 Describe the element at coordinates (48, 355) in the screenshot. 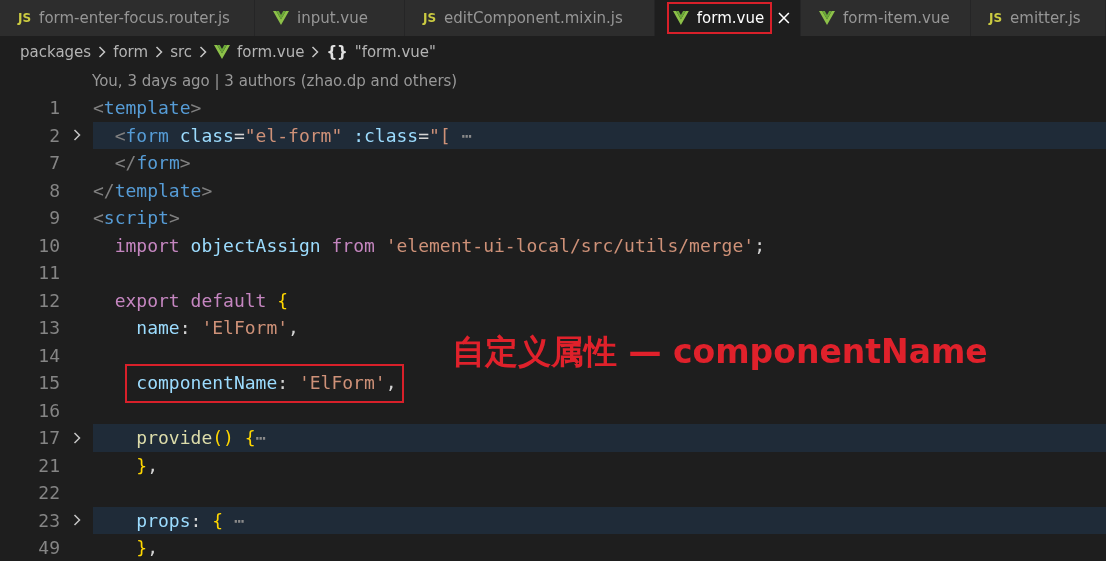

I see `line-number: 14` at that location.